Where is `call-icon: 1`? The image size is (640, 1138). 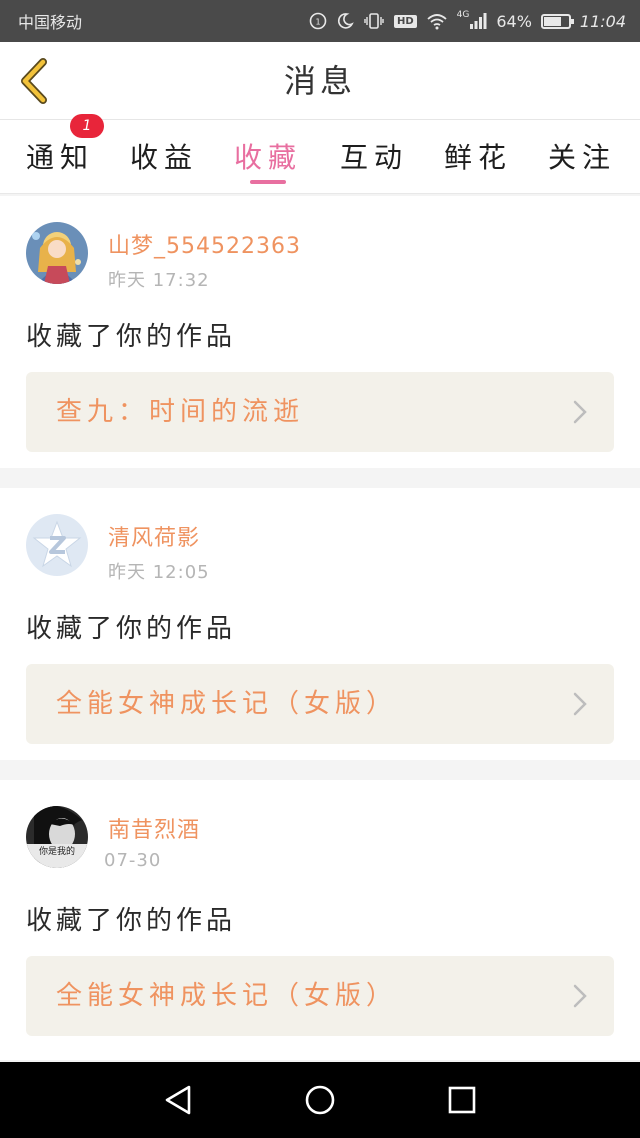 call-icon: 1 is located at coordinates (318, 21).